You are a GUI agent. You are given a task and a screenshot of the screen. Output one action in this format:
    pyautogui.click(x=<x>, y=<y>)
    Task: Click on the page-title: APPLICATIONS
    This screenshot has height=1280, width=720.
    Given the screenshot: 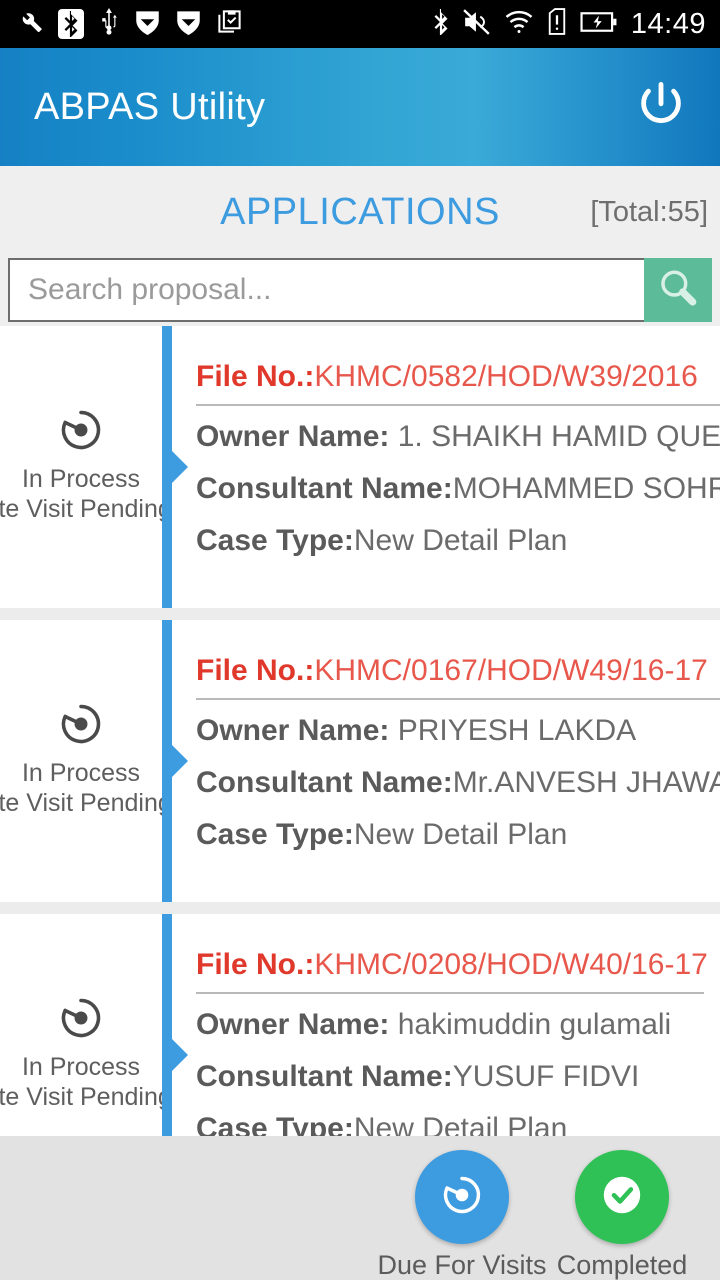 What is the action you would take?
    pyautogui.click(x=360, y=211)
    